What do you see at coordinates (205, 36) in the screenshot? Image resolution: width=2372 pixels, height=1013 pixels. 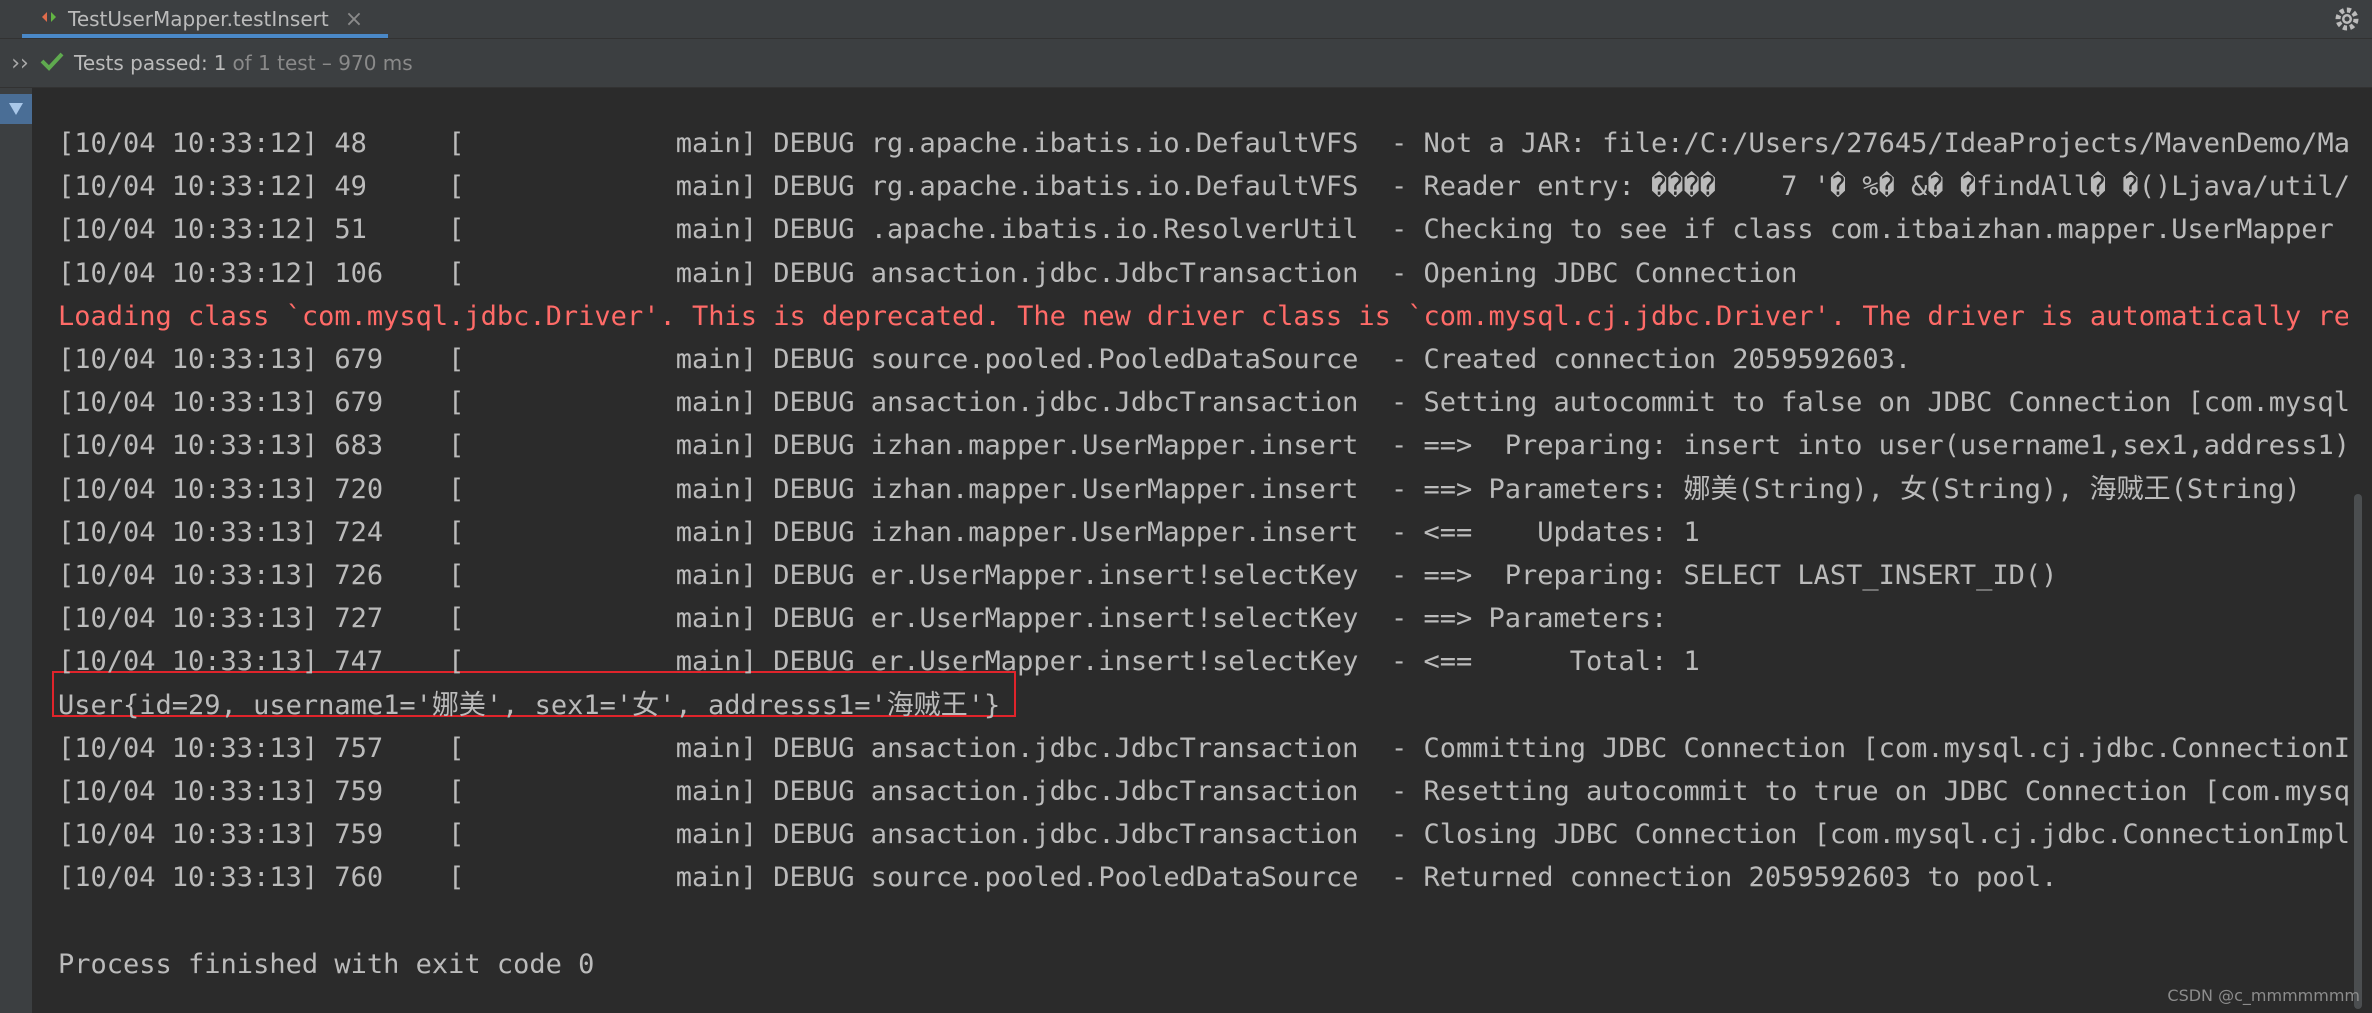 I see `tab-active-indicator` at bounding box center [205, 36].